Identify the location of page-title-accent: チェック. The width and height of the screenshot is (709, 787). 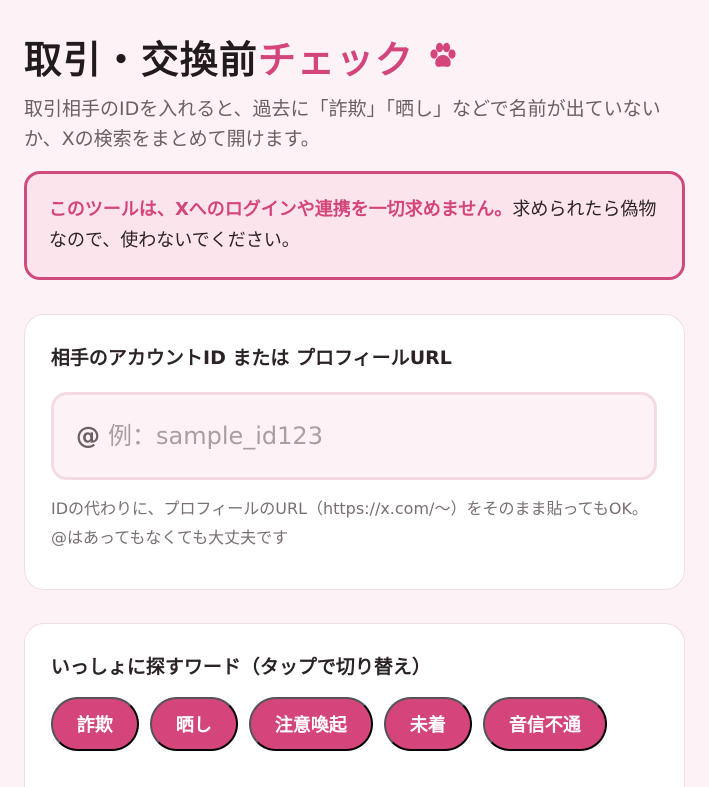
(336, 59).